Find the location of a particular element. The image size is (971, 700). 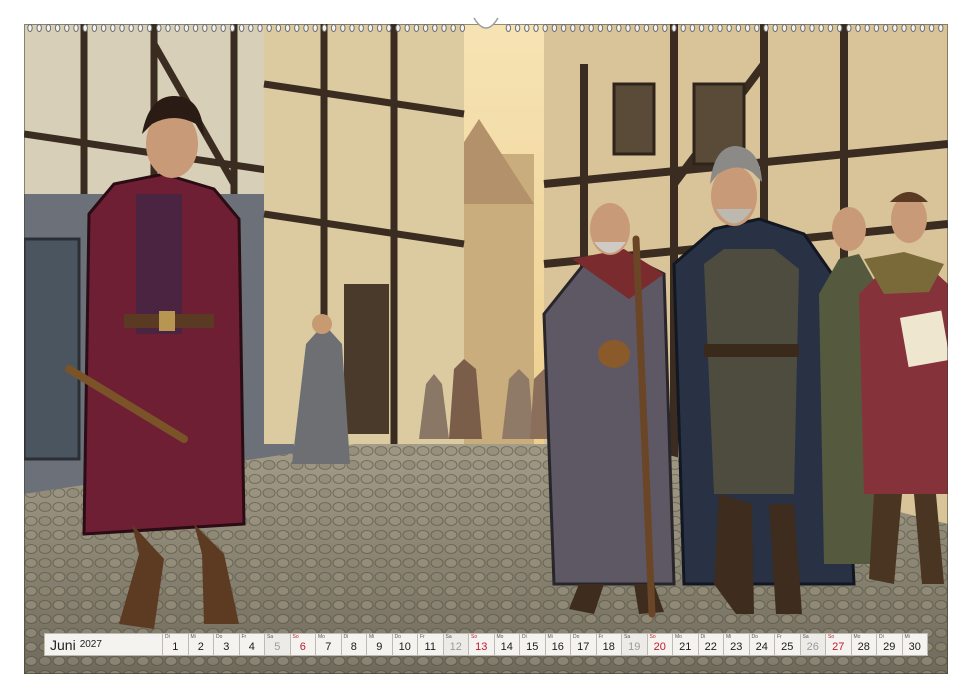

day-number: 21 is located at coordinates (685, 647).